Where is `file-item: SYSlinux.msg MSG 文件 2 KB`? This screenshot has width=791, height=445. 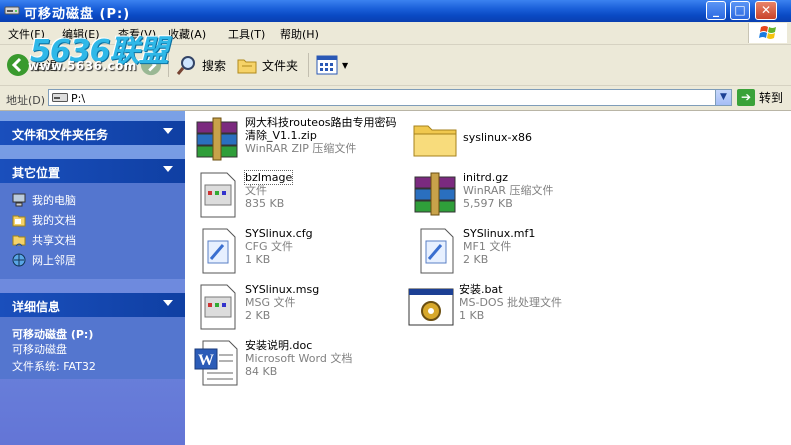 file-item: SYSlinux.msg MSG 文件 2 KB is located at coordinates (256, 307).